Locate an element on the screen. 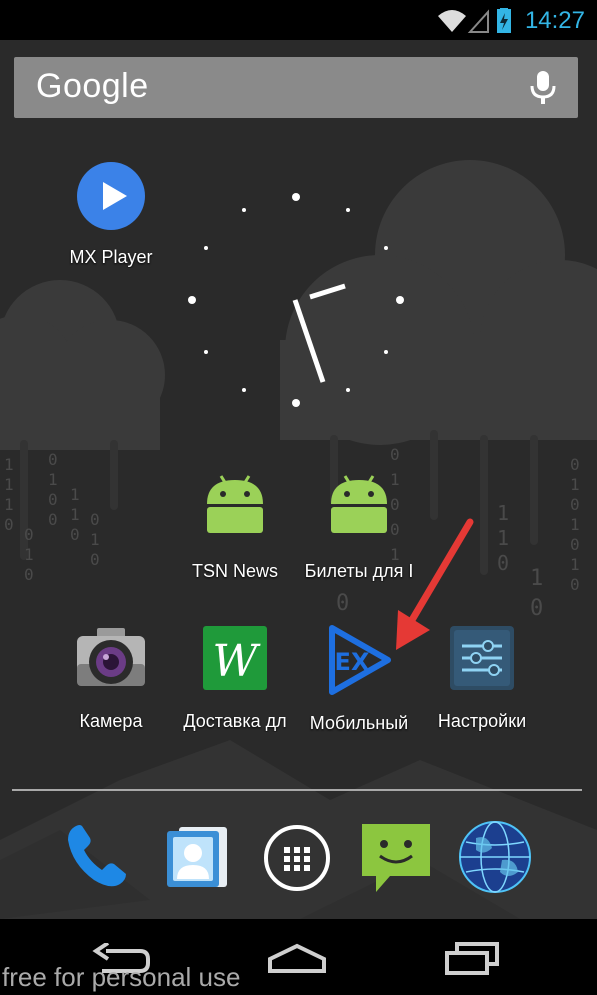 The width and height of the screenshot is (597, 995). recents-icon is located at coordinates (472, 960).